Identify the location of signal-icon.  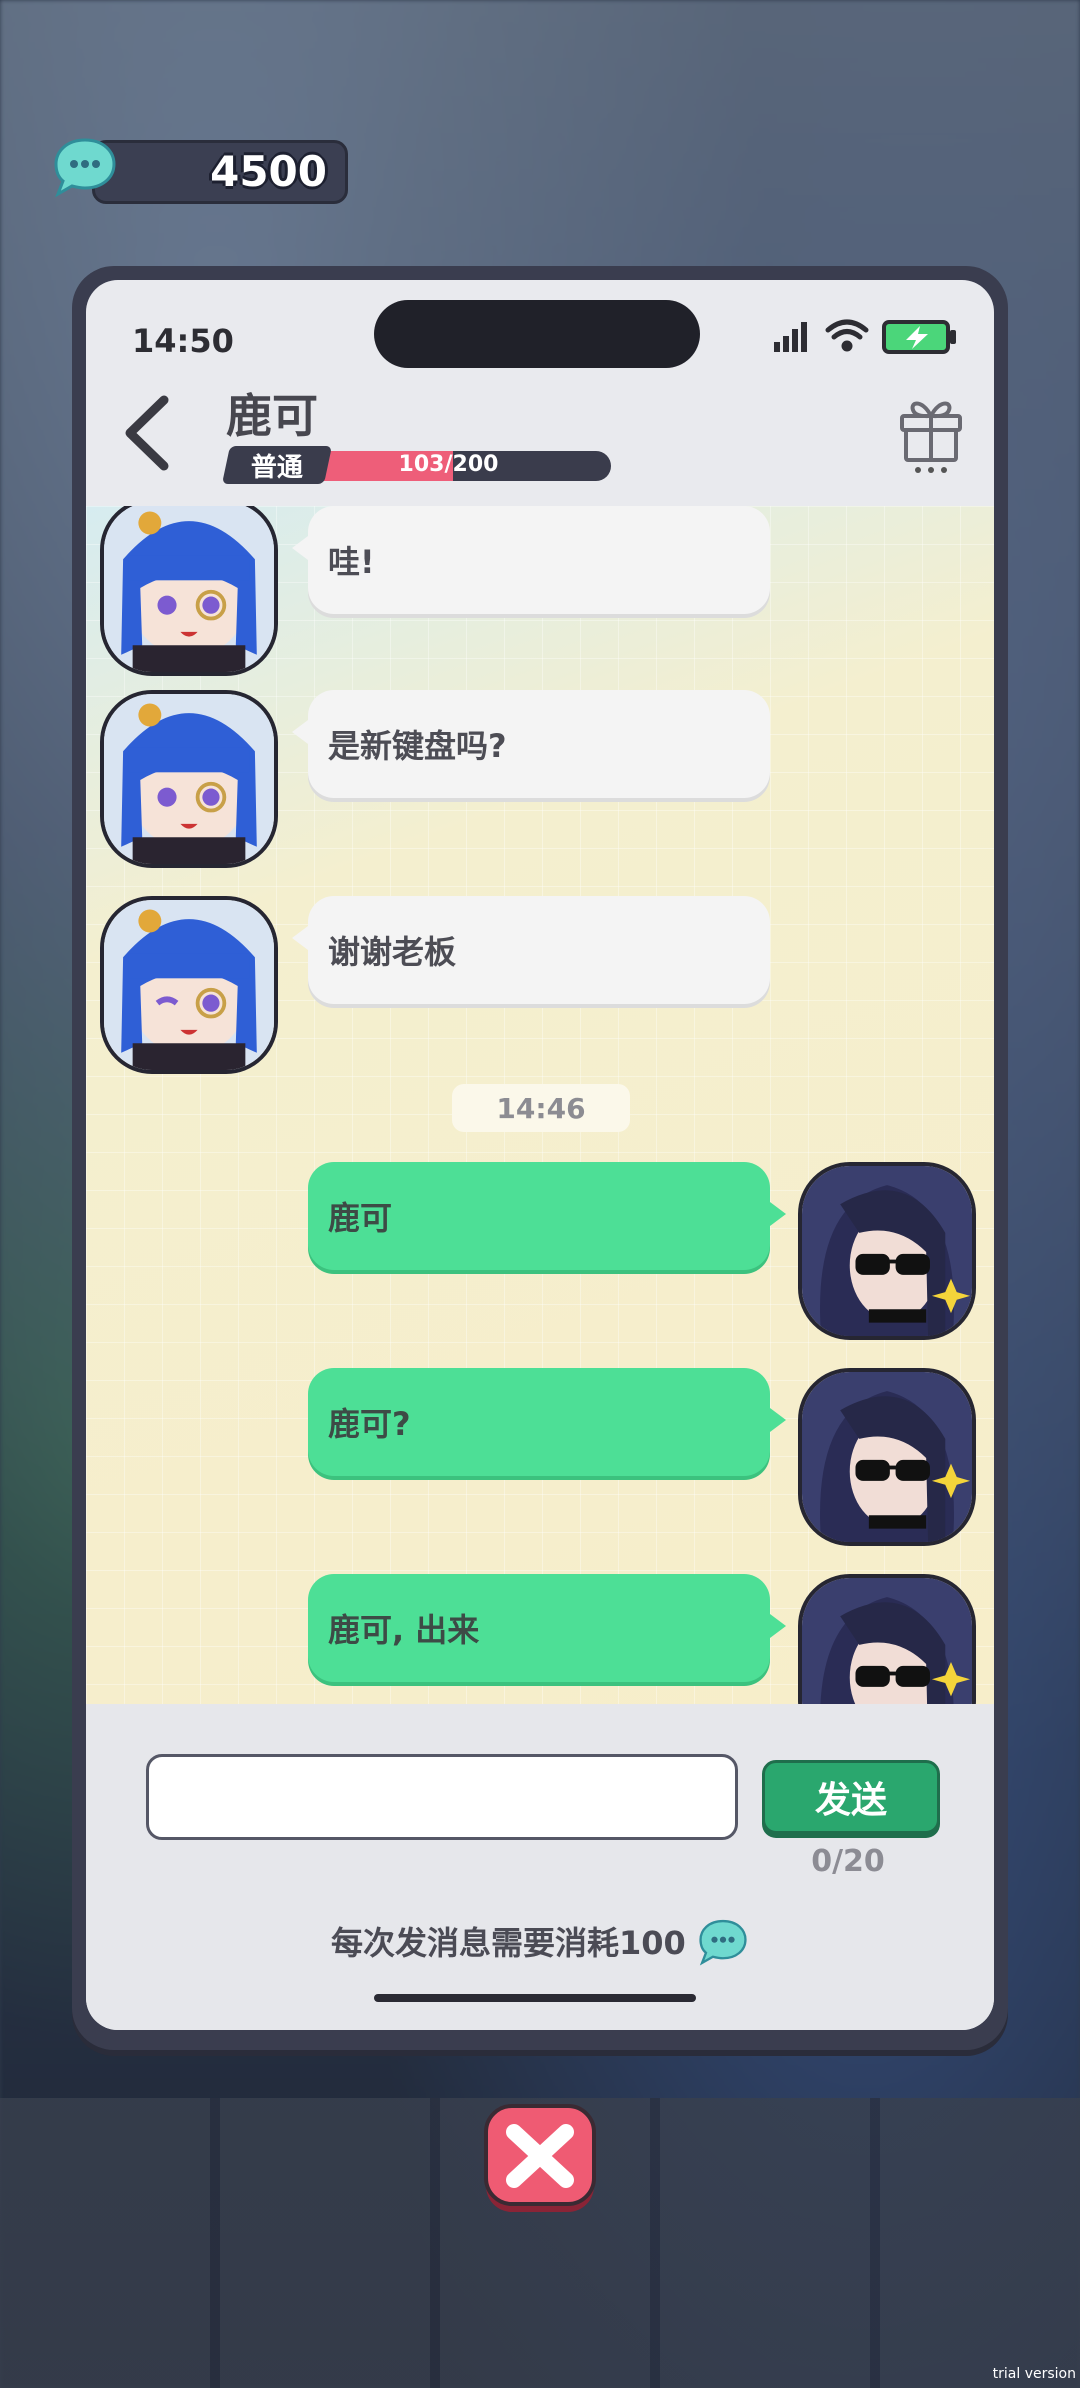
(790, 337).